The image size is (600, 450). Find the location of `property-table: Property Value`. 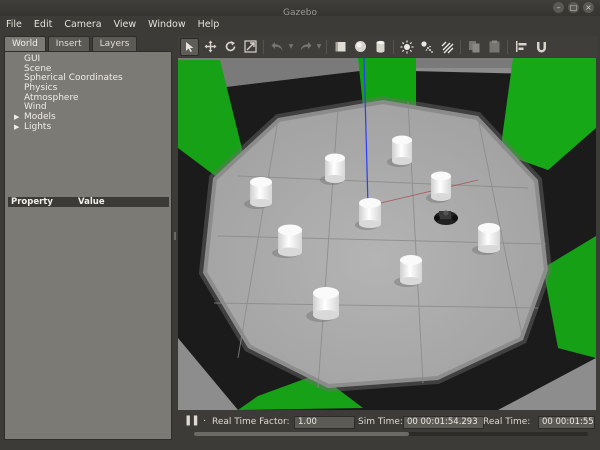

property-table: Property Value is located at coordinates (88, 317).